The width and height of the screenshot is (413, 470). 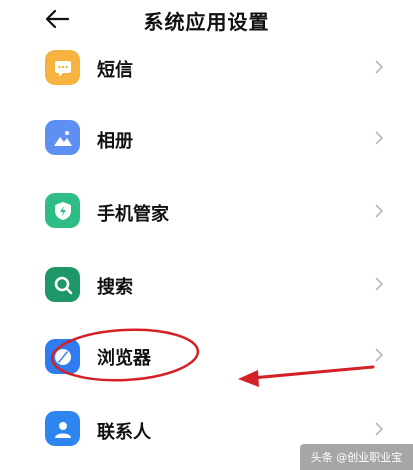 I want to click on gallery-icon, so click(x=62, y=137).